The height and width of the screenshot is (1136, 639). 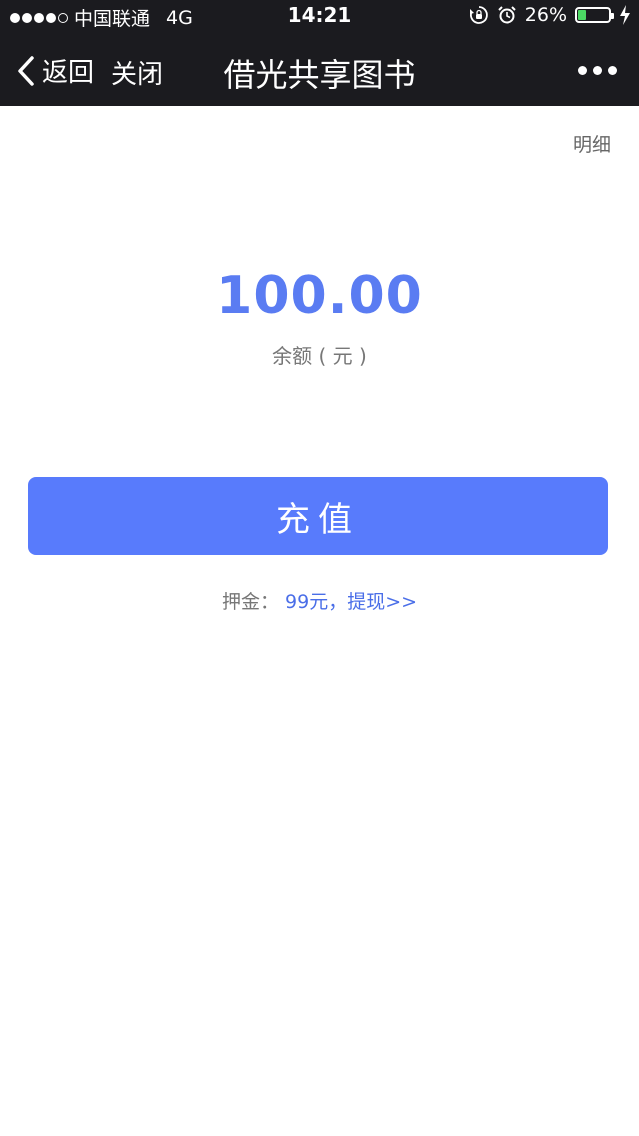 What do you see at coordinates (594, 15) in the screenshot?
I see `battery-icon` at bounding box center [594, 15].